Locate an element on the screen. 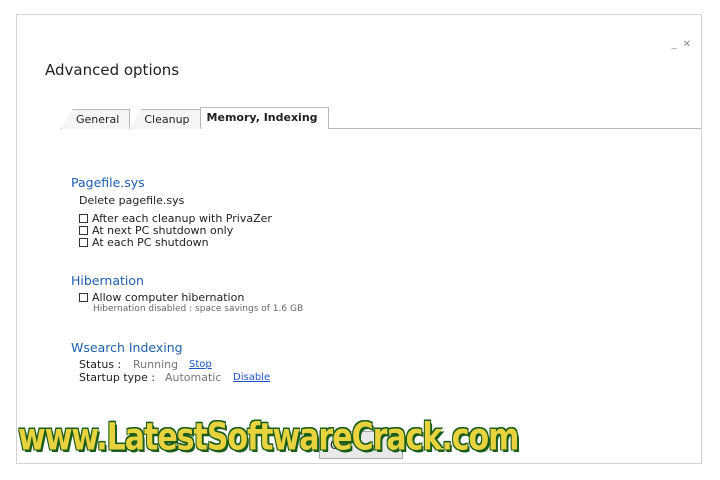 This screenshot has height=480, width=720. wsearch-startup-row: Startup type : Automatic Disable is located at coordinates (174, 377).